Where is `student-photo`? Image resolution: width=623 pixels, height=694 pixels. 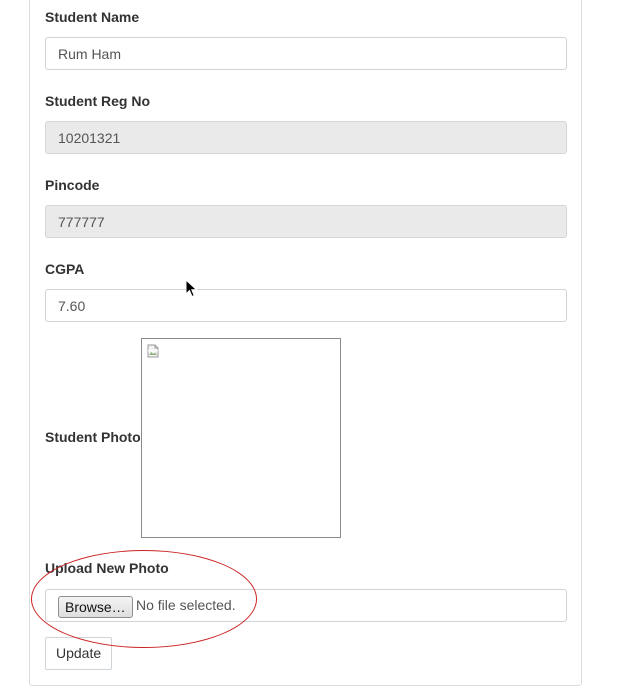 student-photo is located at coordinates (241, 438).